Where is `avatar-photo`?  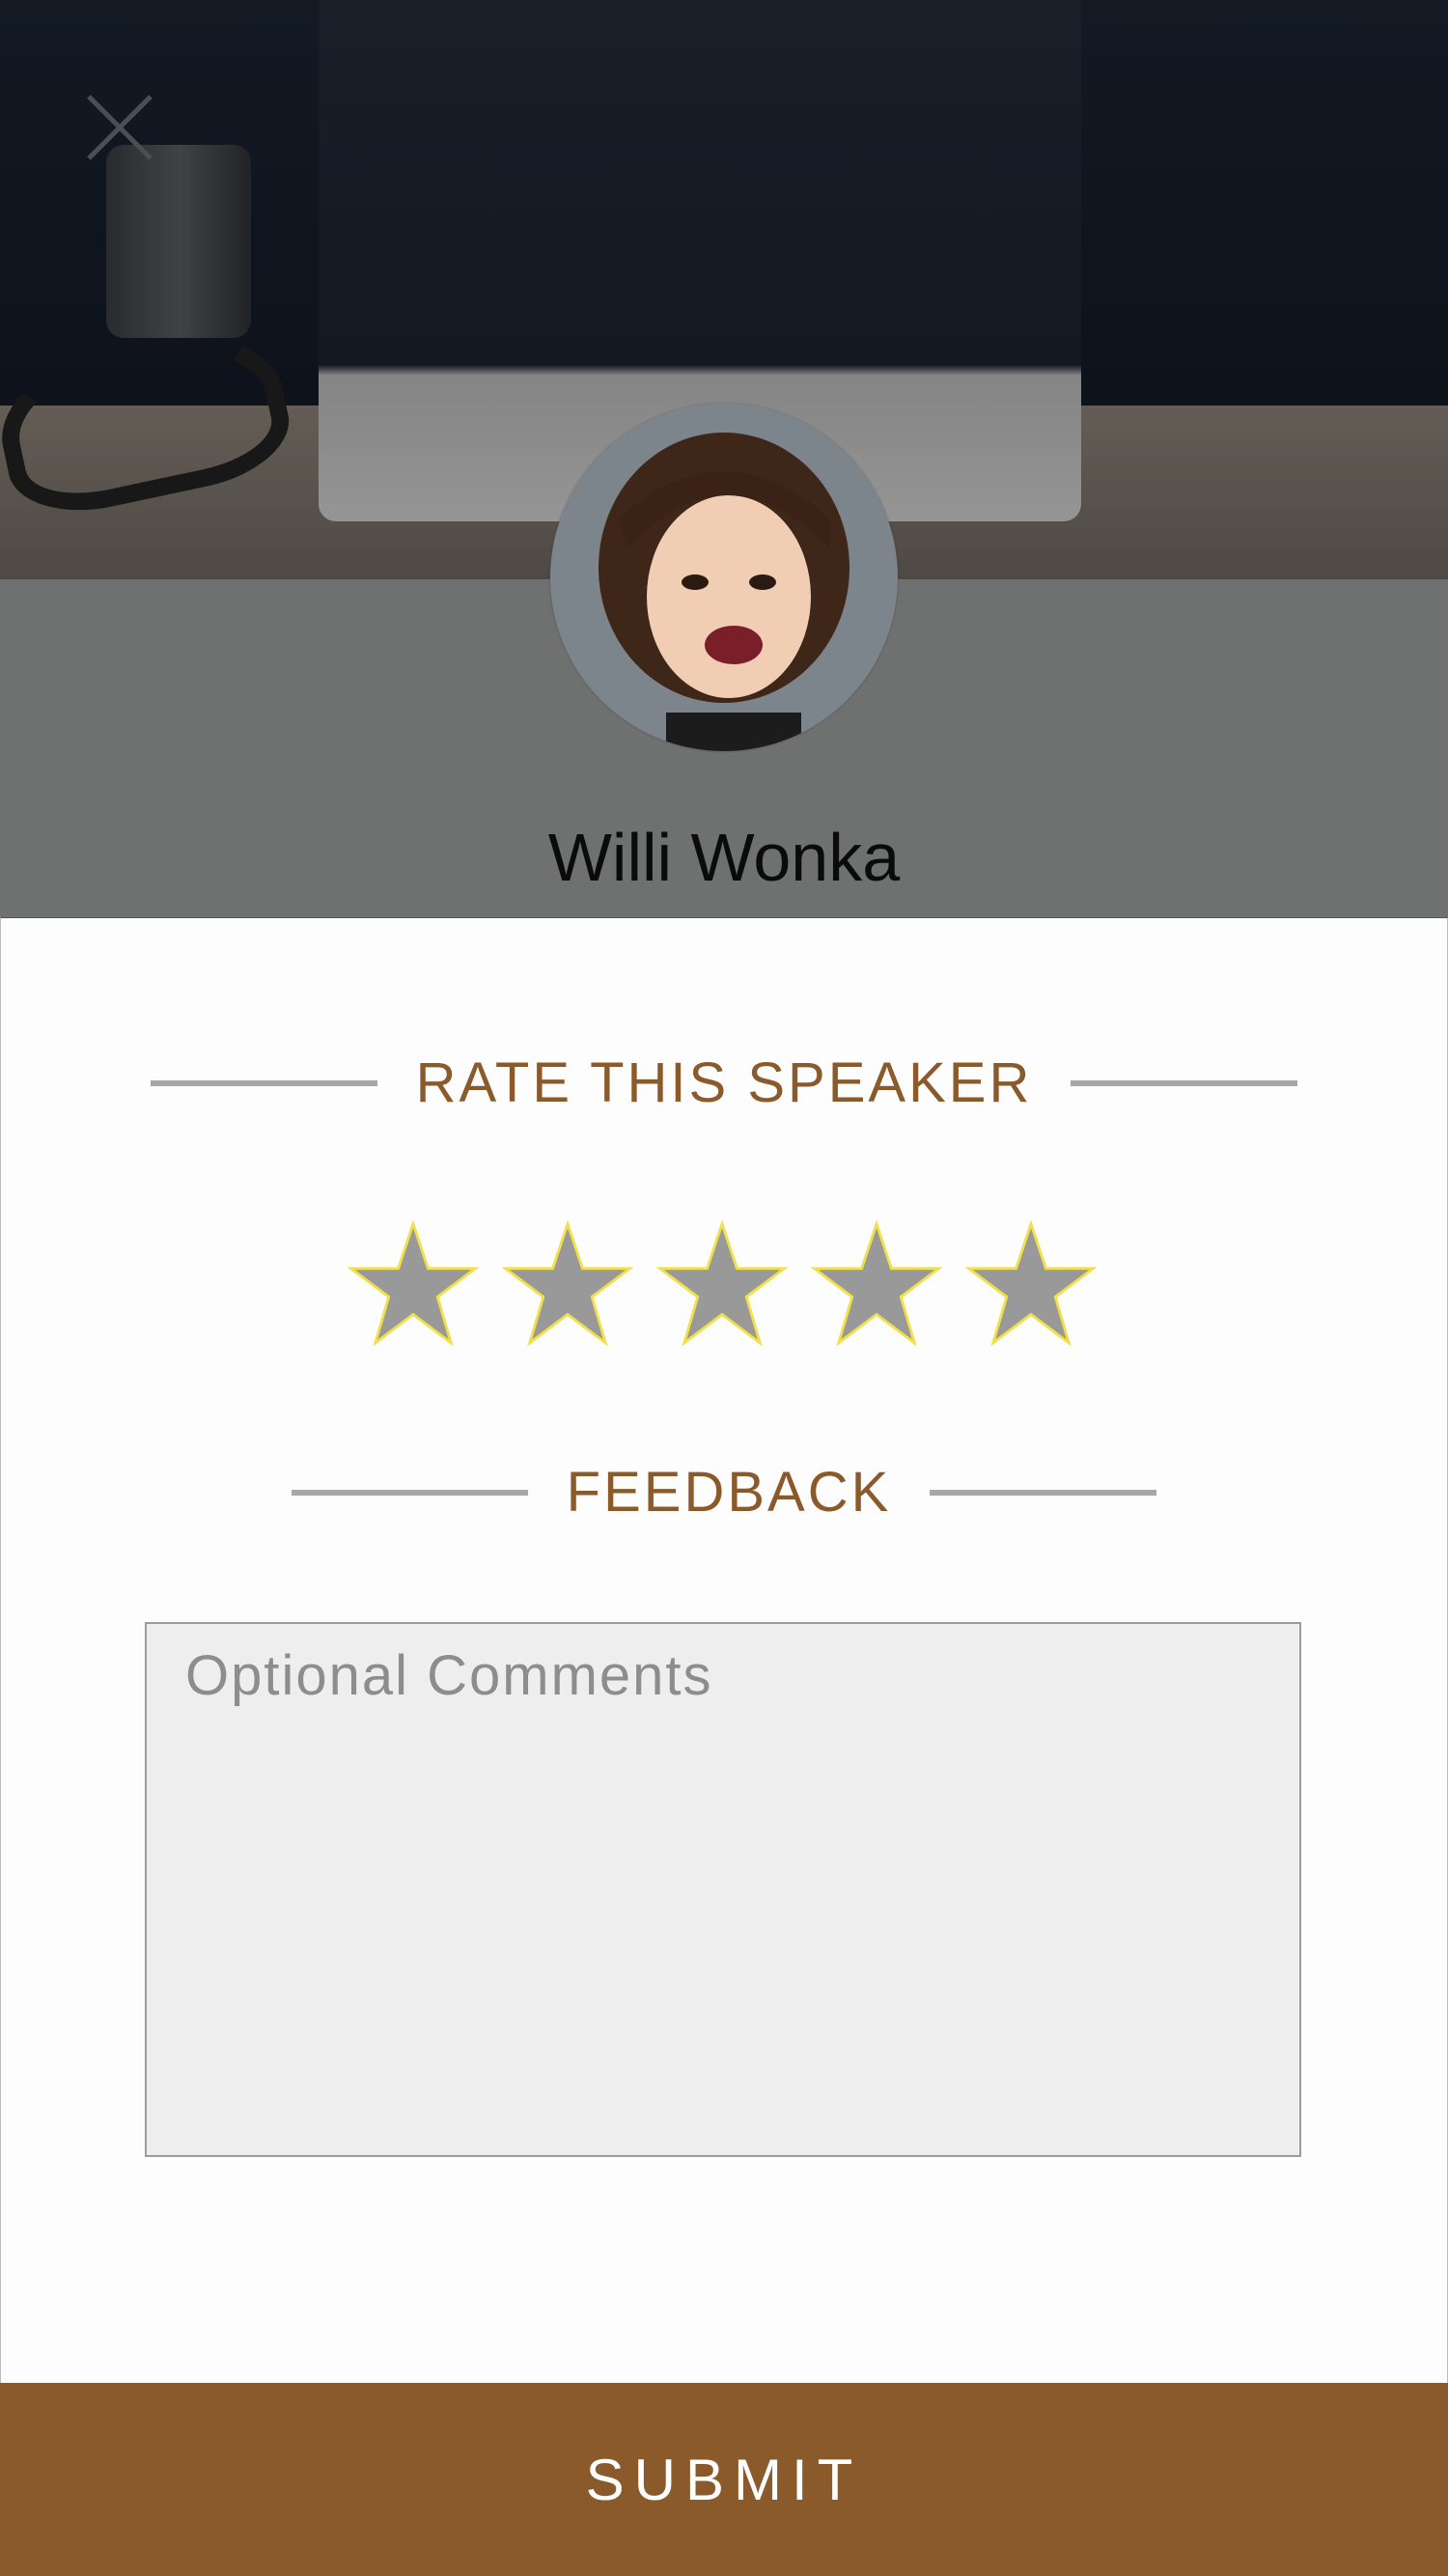
avatar-photo is located at coordinates (724, 577).